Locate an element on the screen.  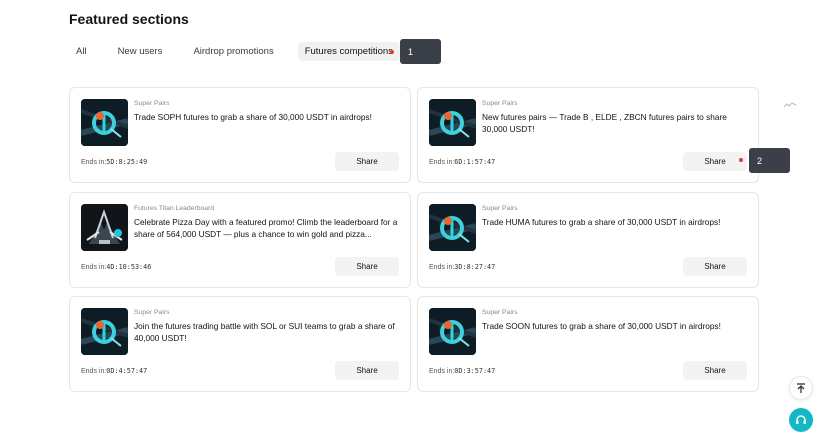
ends-in: Ends in:0D:3:57:47 is located at coordinates (462, 371).